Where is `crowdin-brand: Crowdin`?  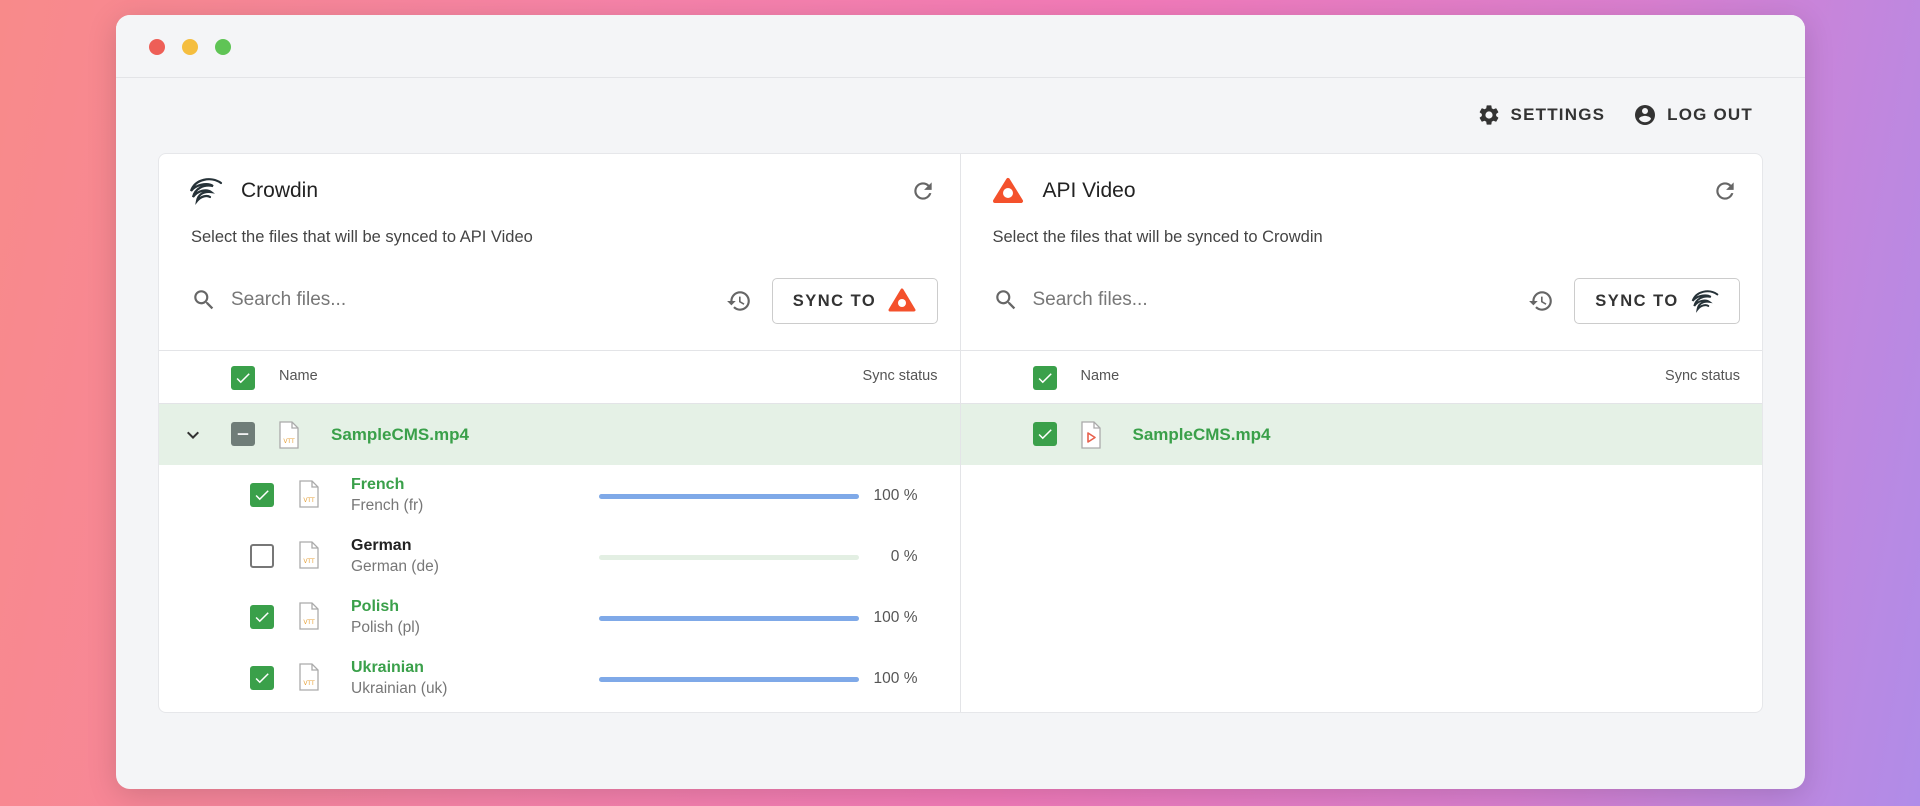
crowdin-brand: Crowdin is located at coordinates (253, 191).